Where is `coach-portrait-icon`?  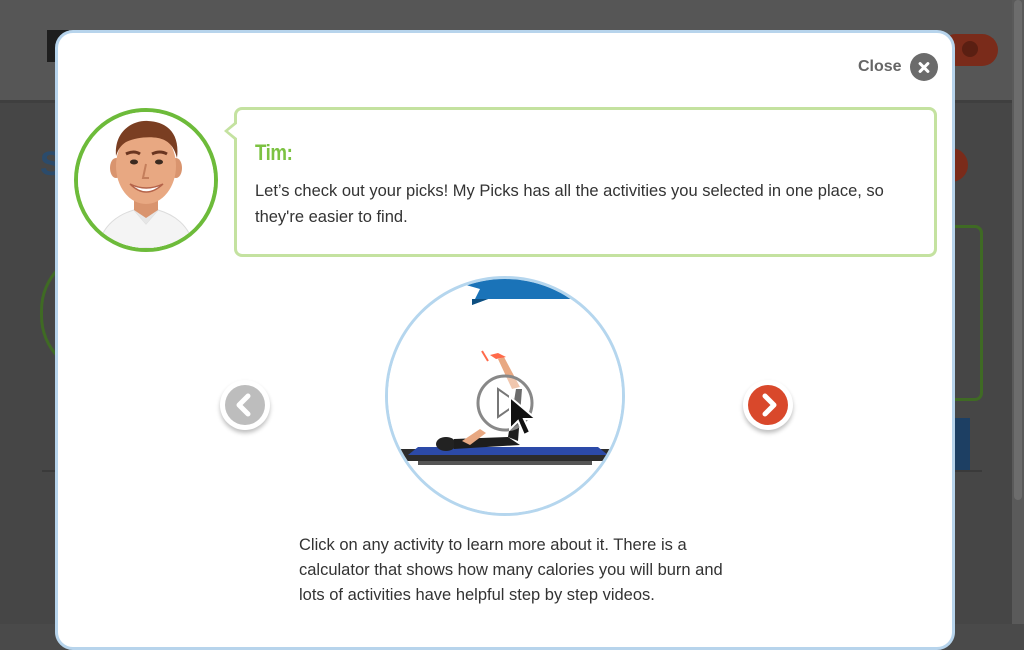
coach-portrait-icon is located at coordinates (146, 180).